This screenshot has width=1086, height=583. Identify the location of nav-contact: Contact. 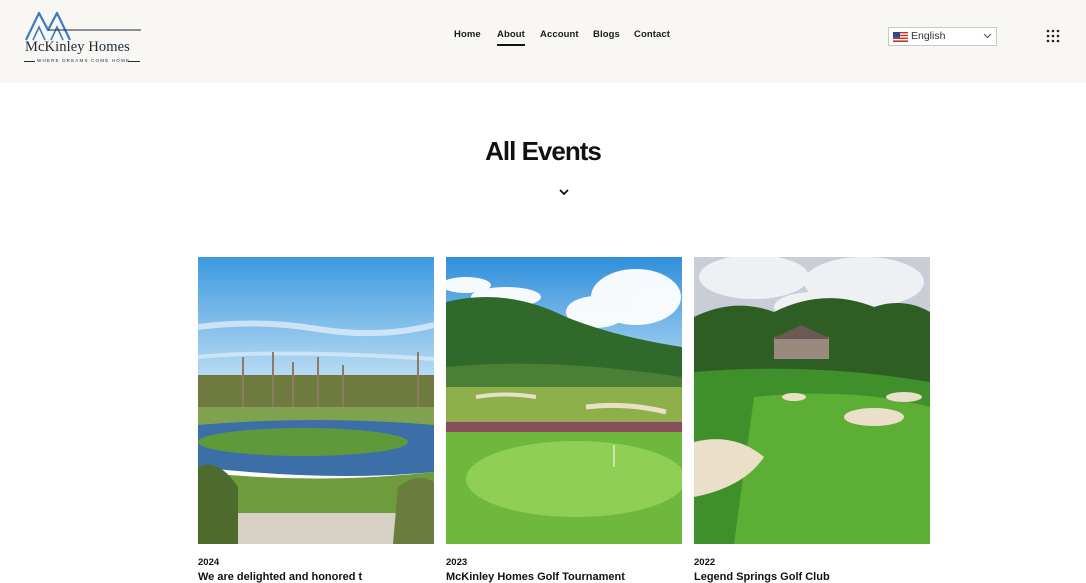
(652, 34).